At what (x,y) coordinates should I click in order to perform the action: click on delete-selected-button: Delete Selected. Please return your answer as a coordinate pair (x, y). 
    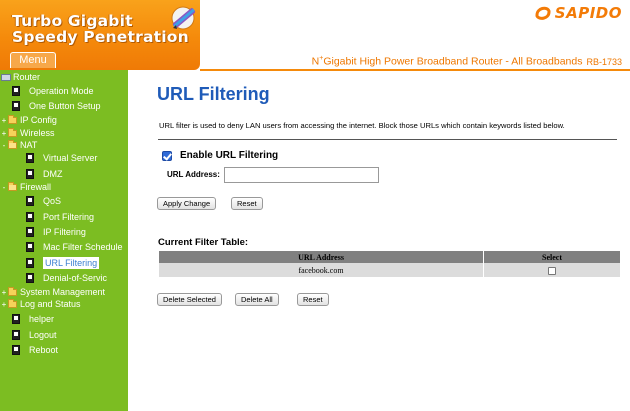
    Looking at the image, I should click on (189, 299).